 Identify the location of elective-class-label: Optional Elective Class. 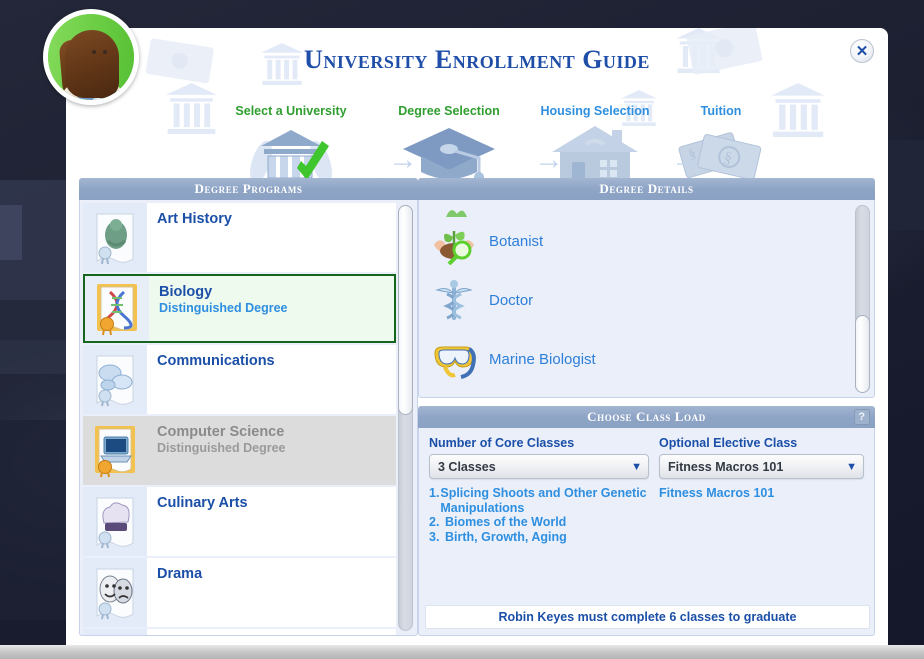
(728, 443).